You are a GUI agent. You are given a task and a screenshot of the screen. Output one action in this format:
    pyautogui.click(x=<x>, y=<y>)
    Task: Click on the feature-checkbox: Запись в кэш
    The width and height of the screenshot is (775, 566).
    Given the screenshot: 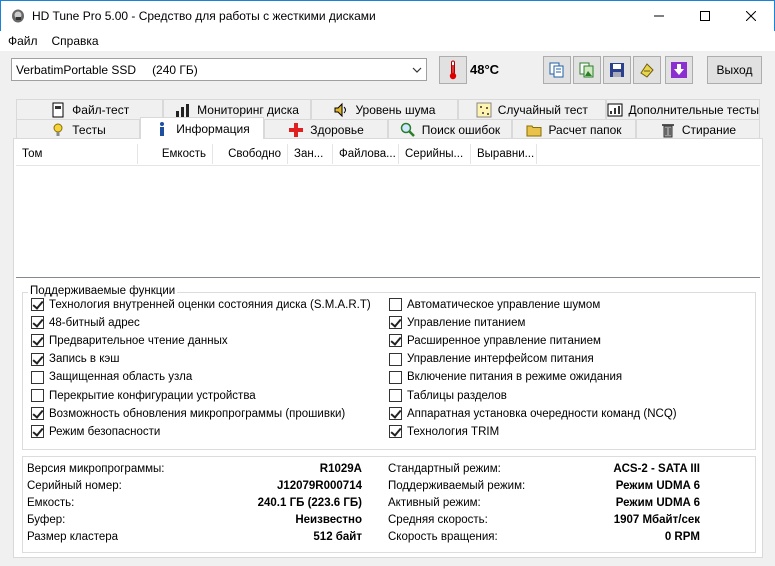 What is the action you would take?
    pyautogui.click(x=75, y=359)
    